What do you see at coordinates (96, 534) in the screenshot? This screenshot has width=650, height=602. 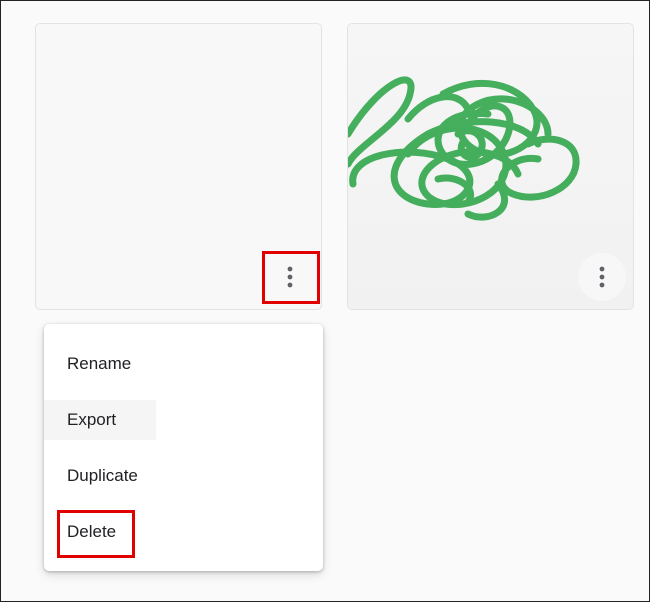 I see `highlight-delete` at bounding box center [96, 534].